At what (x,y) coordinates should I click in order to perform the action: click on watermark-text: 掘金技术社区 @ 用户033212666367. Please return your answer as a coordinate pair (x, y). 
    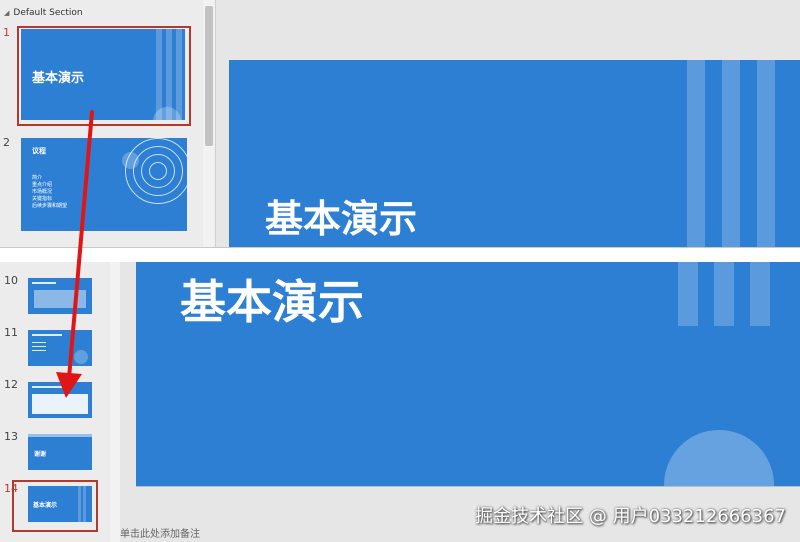
    Looking at the image, I should click on (630, 516).